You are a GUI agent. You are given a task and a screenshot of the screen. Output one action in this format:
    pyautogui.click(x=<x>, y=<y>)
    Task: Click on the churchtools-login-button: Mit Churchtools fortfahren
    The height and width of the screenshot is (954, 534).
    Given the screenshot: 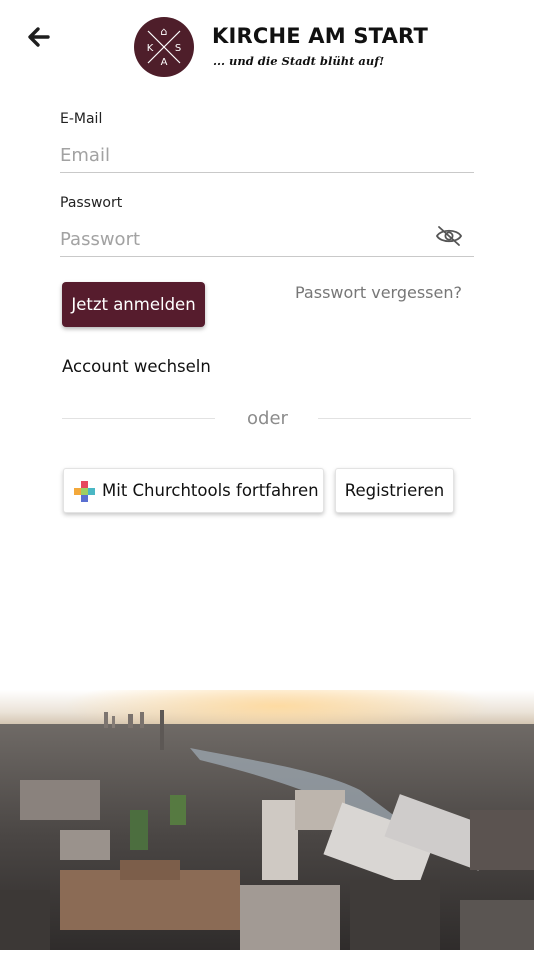 What is the action you would take?
    pyautogui.click(x=193, y=490)
    